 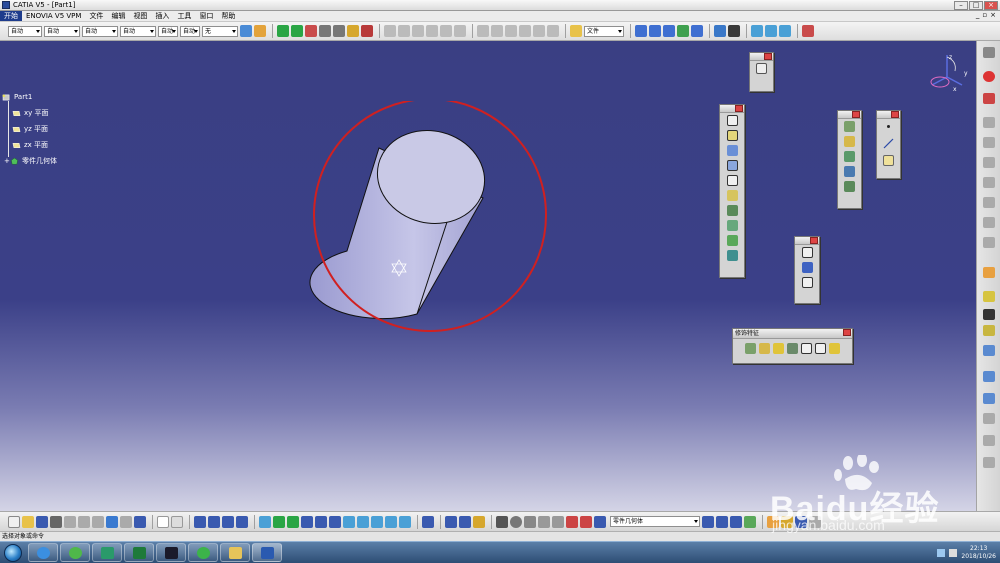 I want to click on hide-show-icon, so click(x=785, y=31).